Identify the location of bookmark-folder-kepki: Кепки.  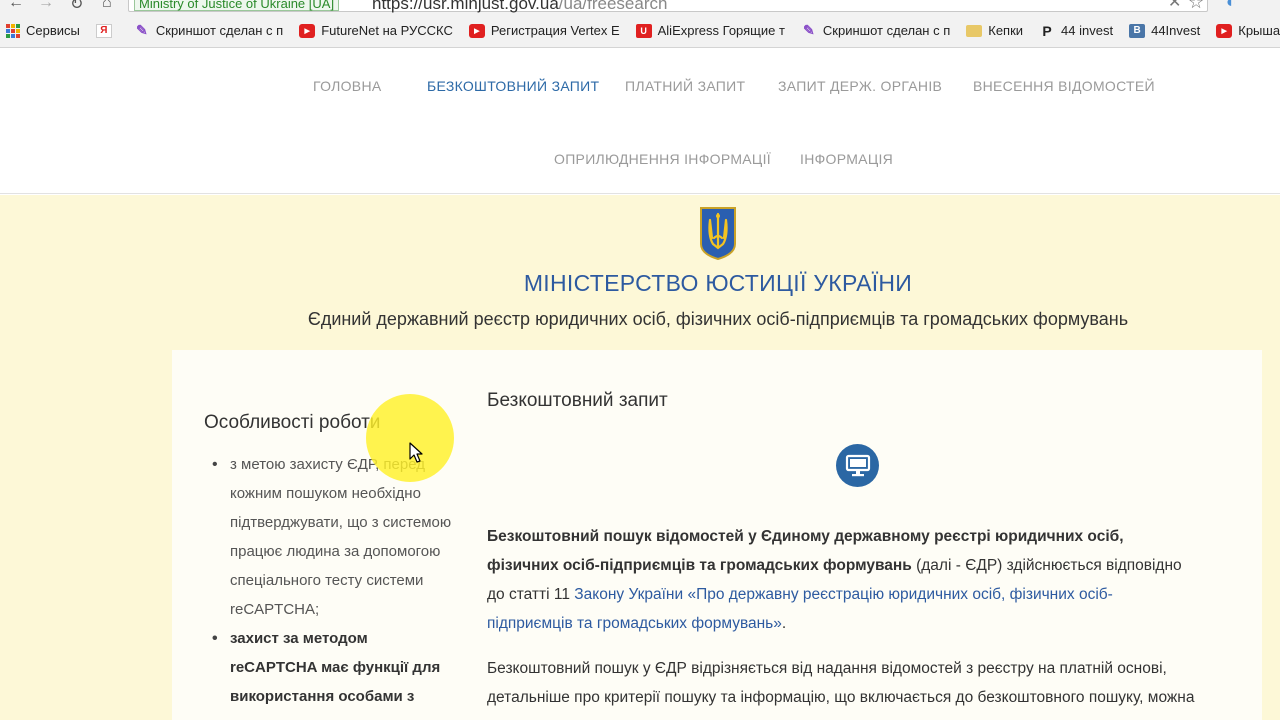
(994, 30).